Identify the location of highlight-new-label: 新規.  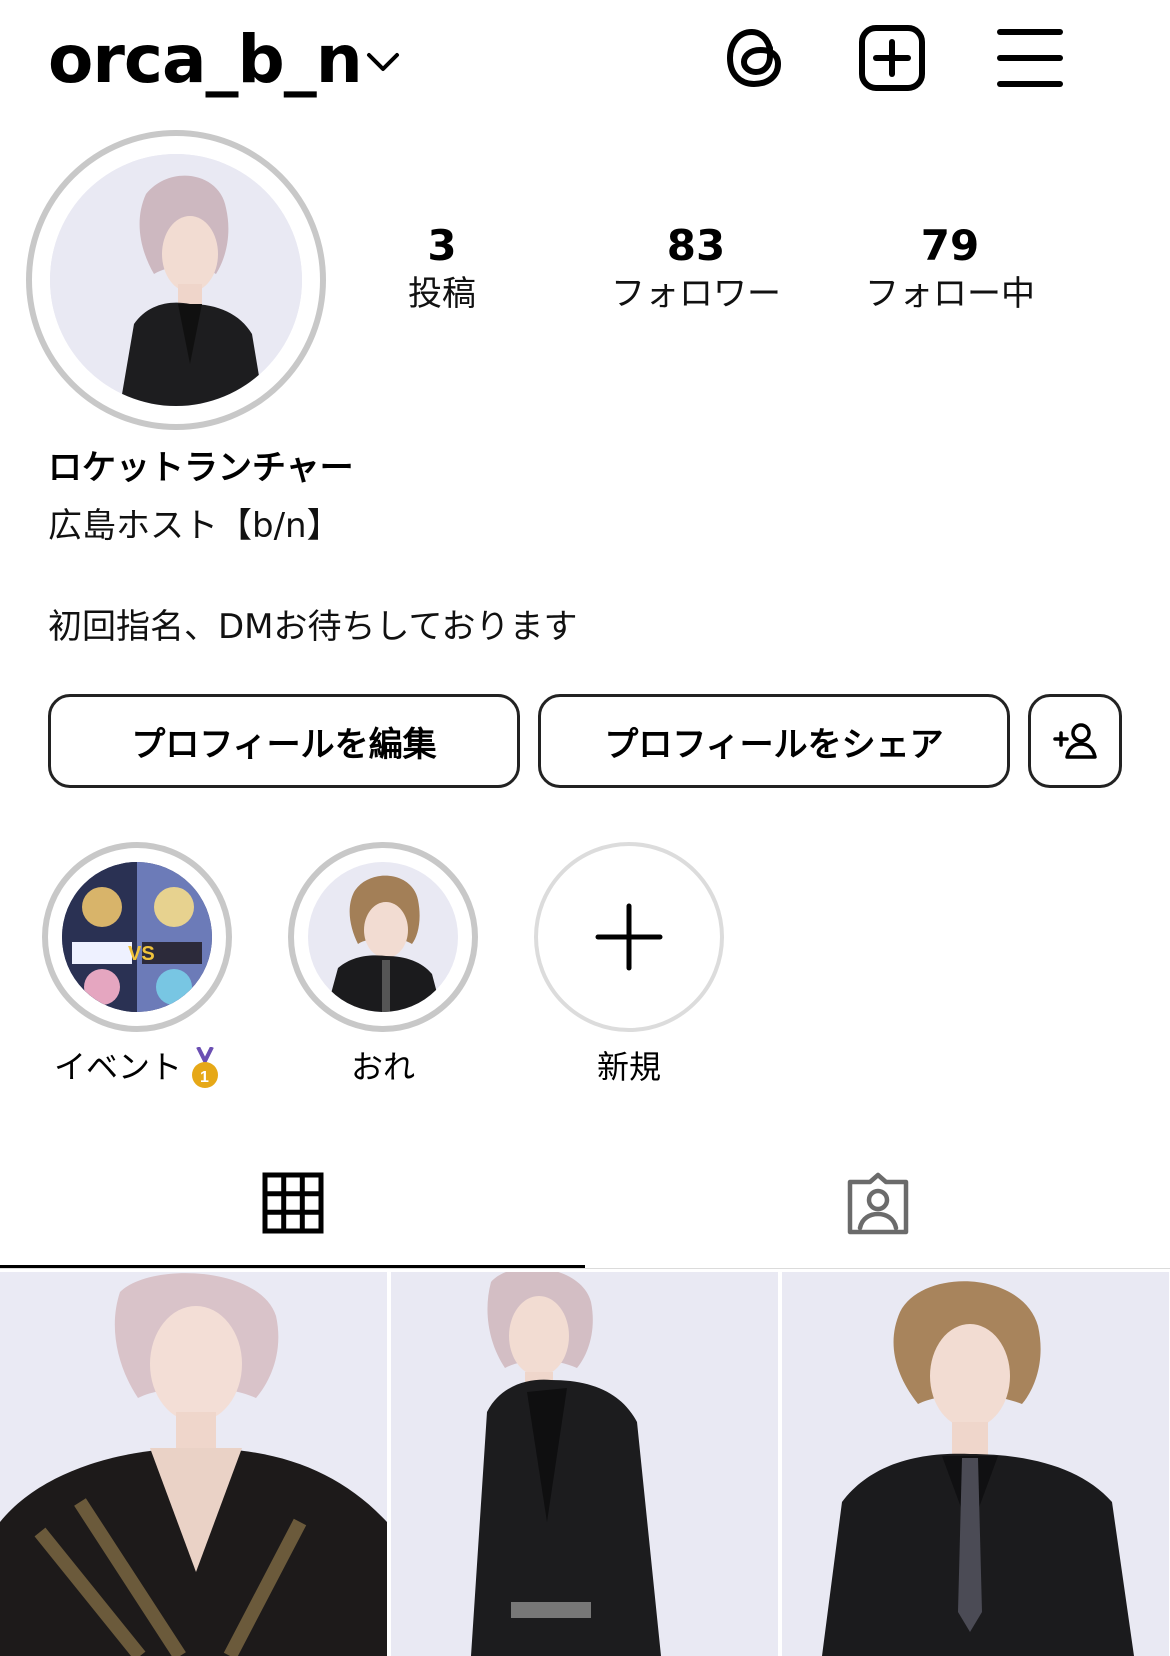
(628, 1067).